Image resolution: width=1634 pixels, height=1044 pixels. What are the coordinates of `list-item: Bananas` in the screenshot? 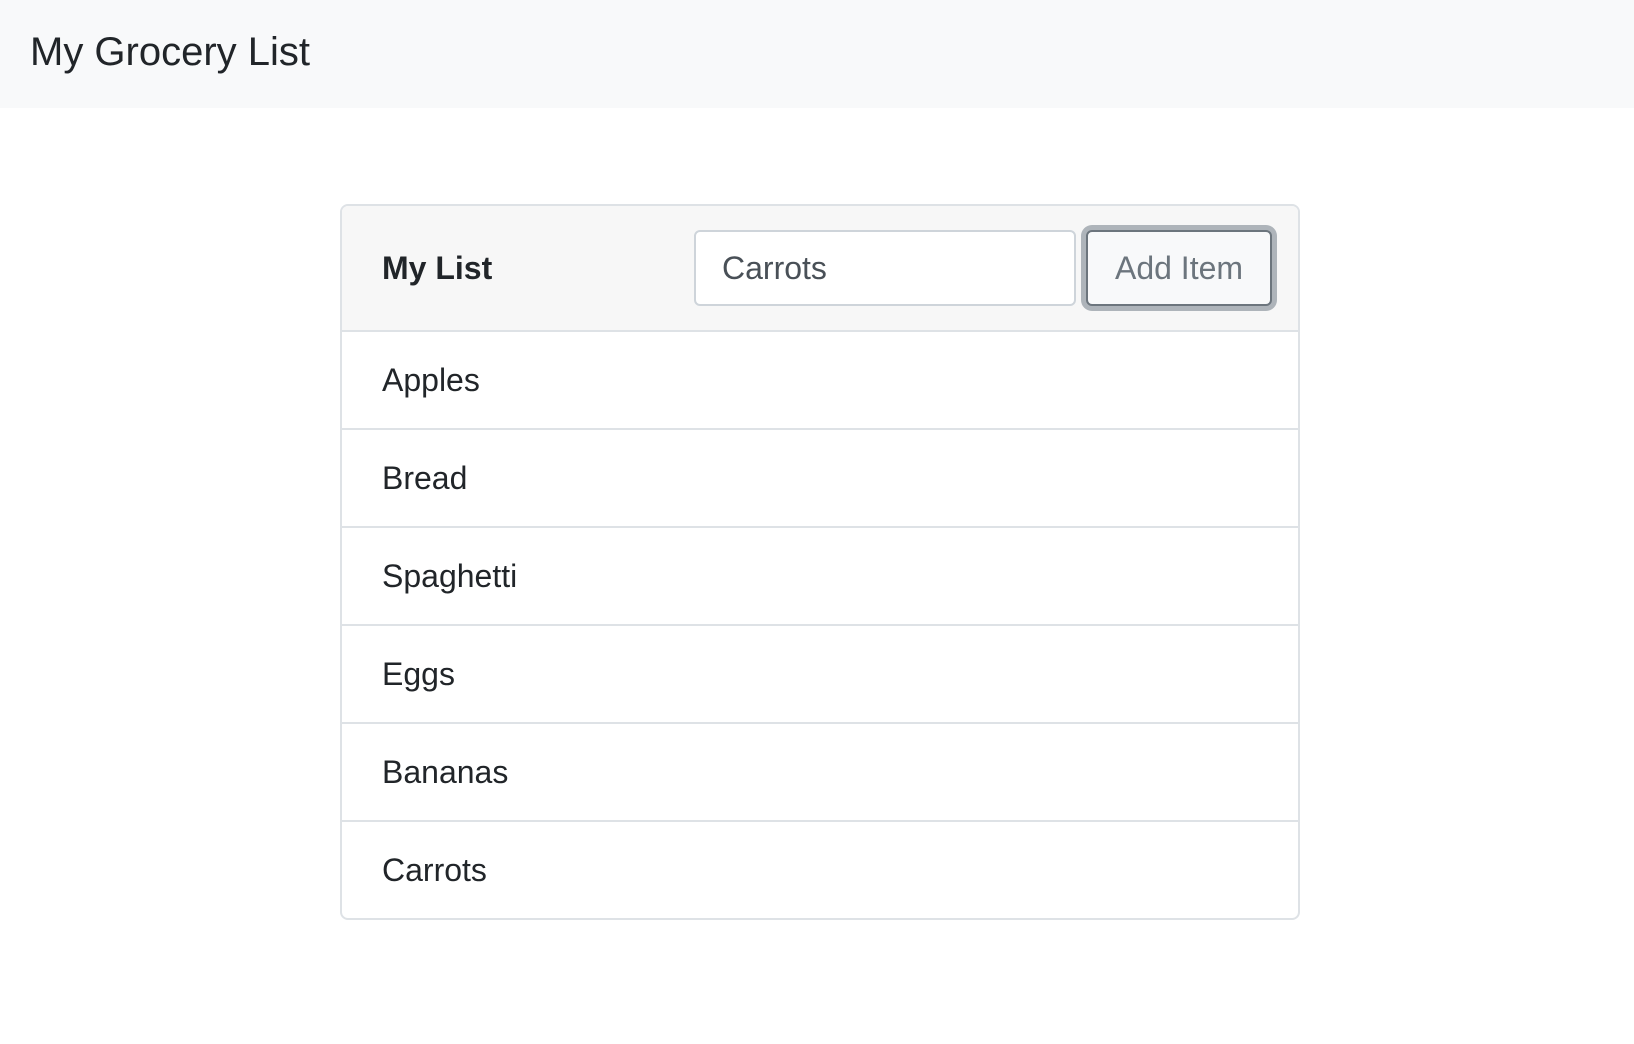 It's located at (820, 773).